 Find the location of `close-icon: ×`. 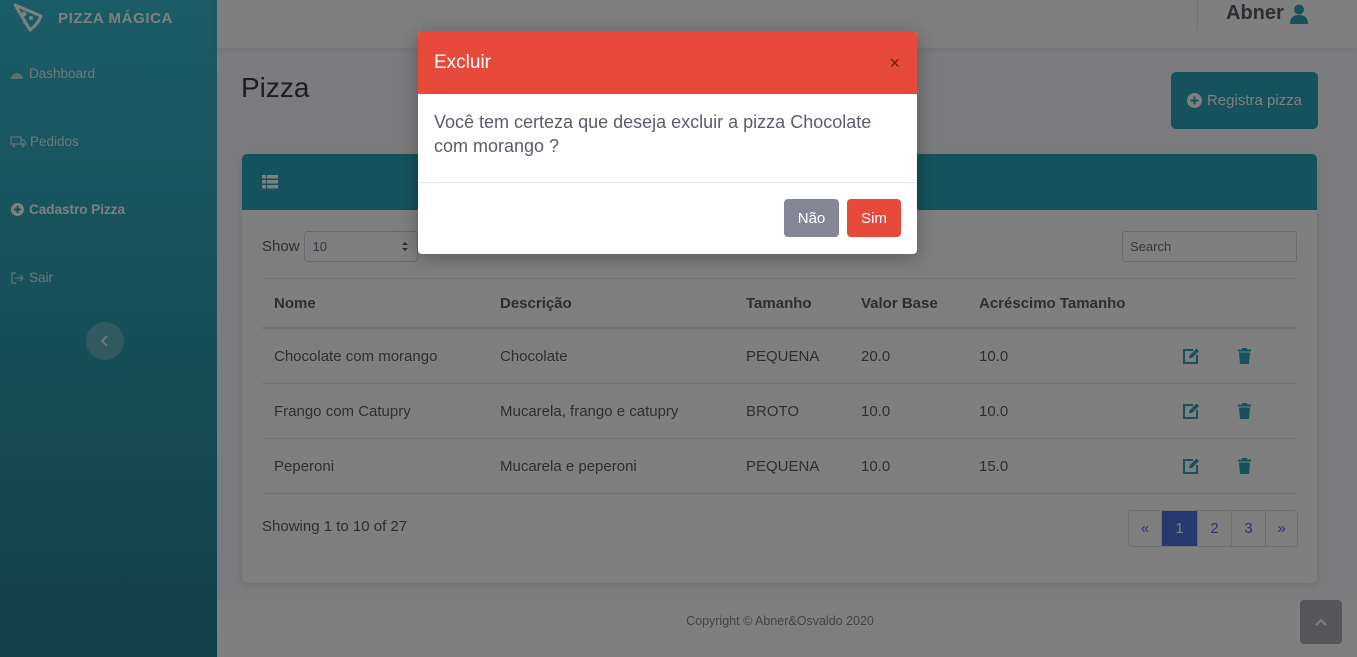

close-icon: × is located at coordinates (894, 63).